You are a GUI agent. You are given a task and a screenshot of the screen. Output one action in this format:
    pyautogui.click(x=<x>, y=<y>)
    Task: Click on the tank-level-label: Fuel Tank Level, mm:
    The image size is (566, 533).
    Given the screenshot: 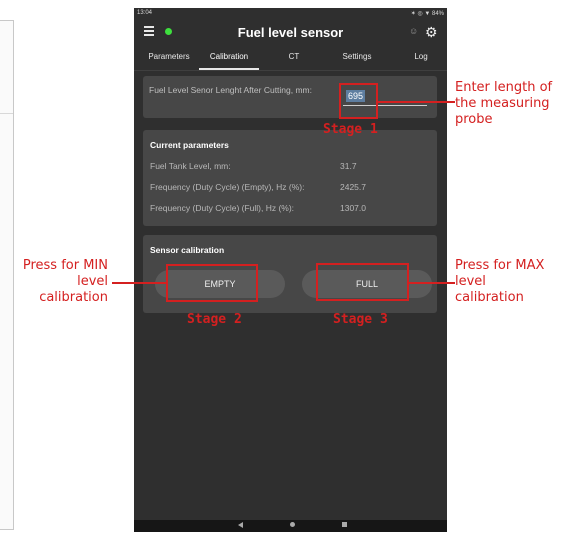 What is the action you would take?
    pyautogui.click(x=190, y=166)
    